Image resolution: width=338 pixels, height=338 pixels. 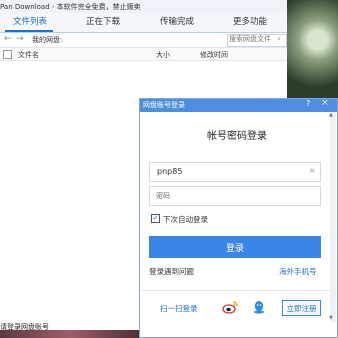 I want to click on desktop-background-image, so click(x=312, y=50).